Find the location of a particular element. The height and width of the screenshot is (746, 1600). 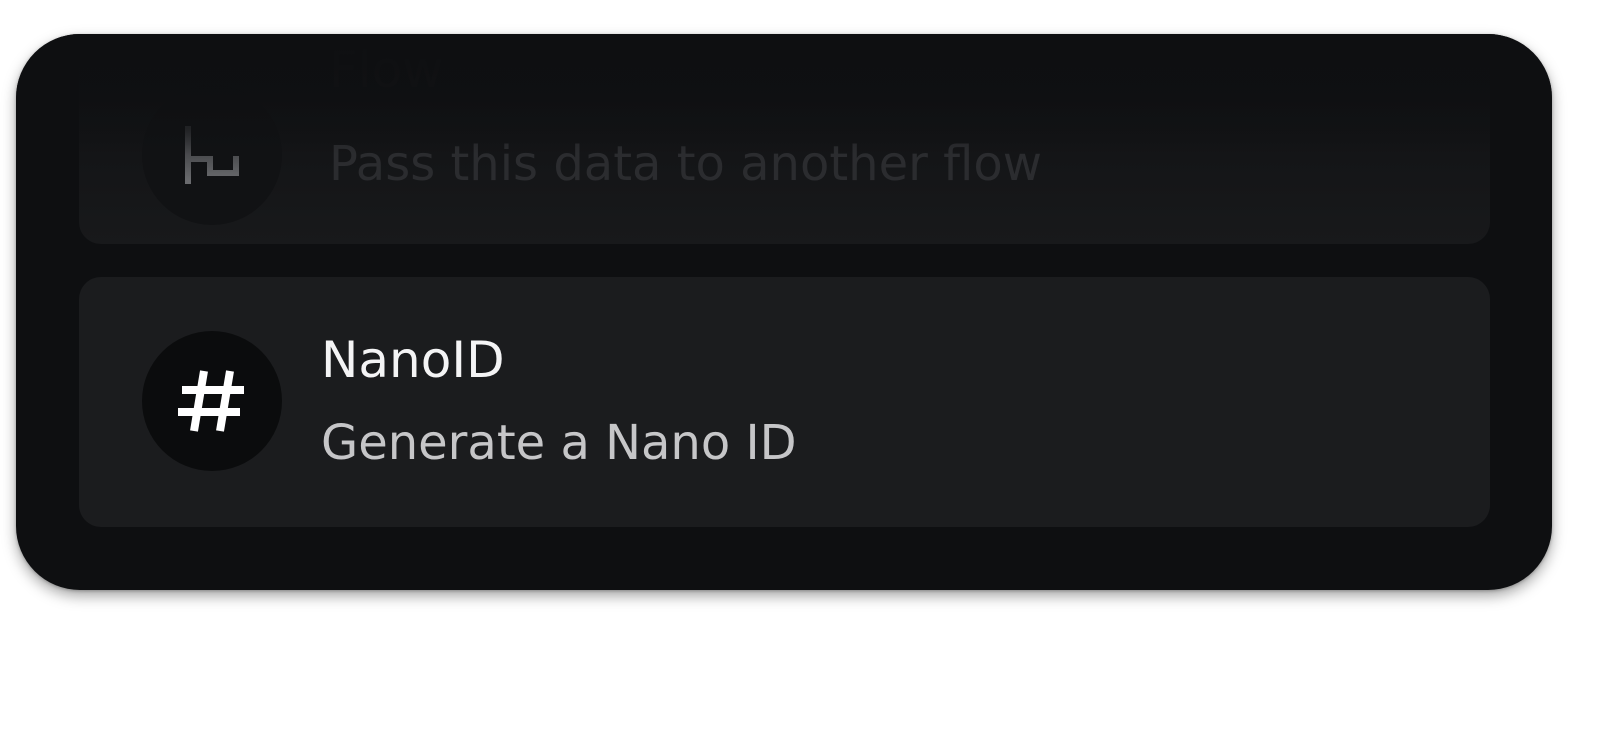

item-title: Flow is located at coordinates (386, 70).